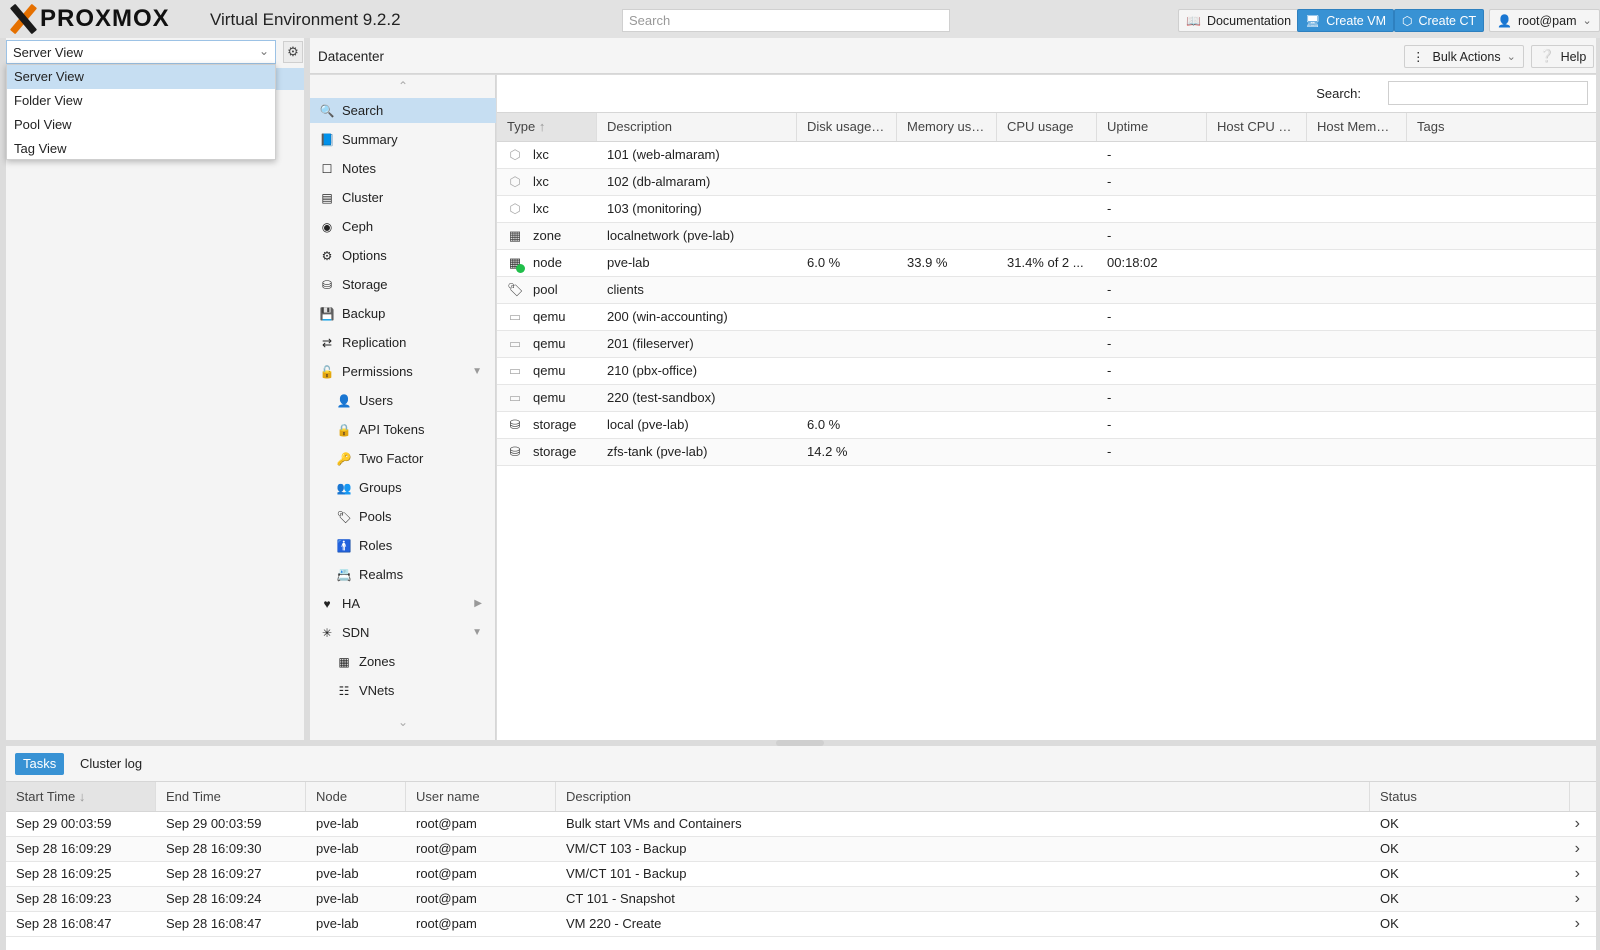 Image resolution: width=1600 pixels, height=950 pixels. I want to click on tab-cluster-log: Cluster log, so click(111, 764).